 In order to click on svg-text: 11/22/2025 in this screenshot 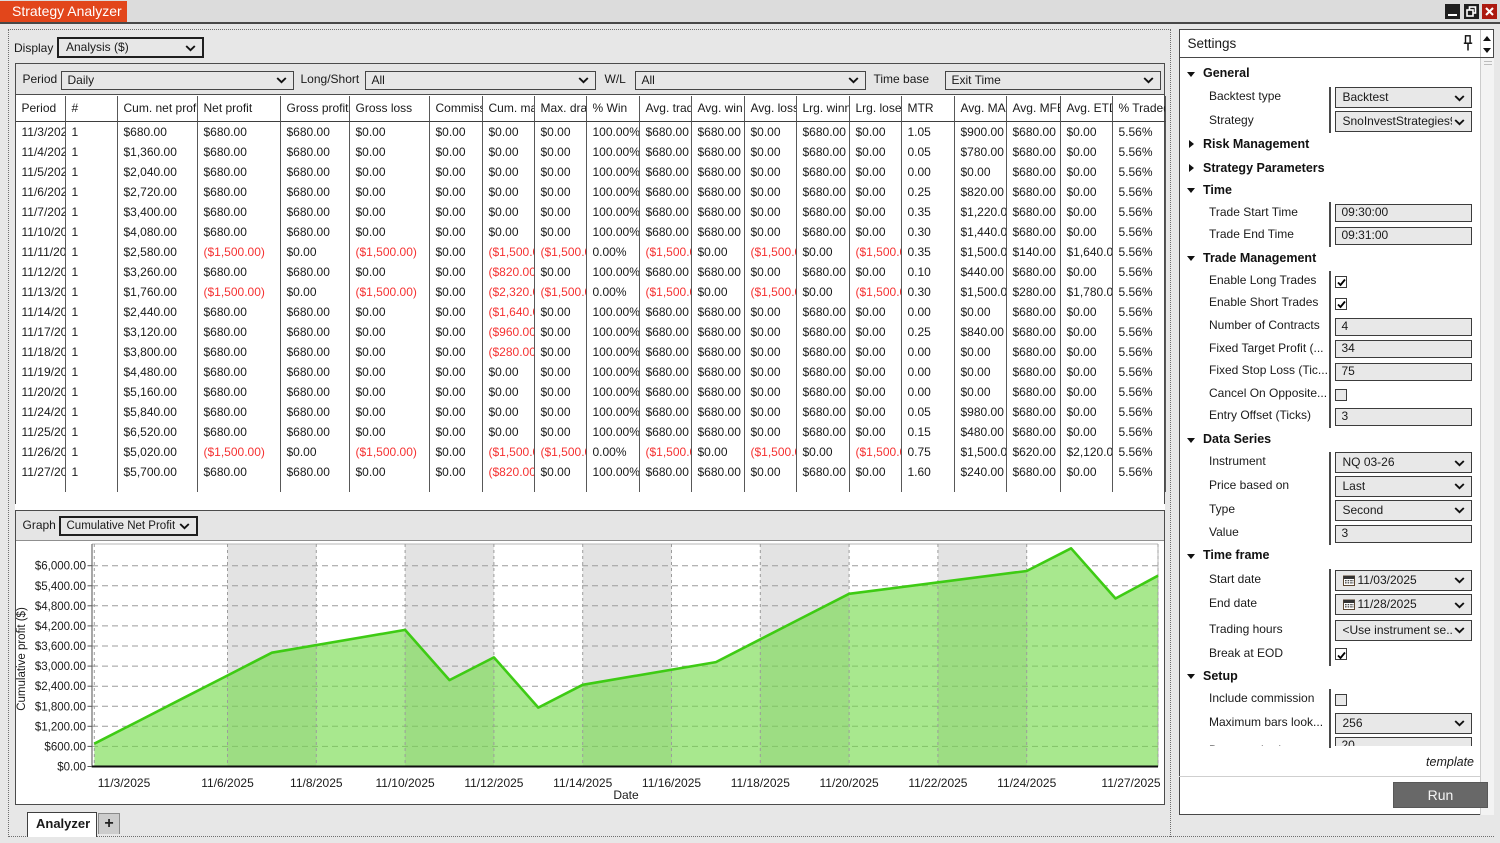, I will do `click(937, 783)`.